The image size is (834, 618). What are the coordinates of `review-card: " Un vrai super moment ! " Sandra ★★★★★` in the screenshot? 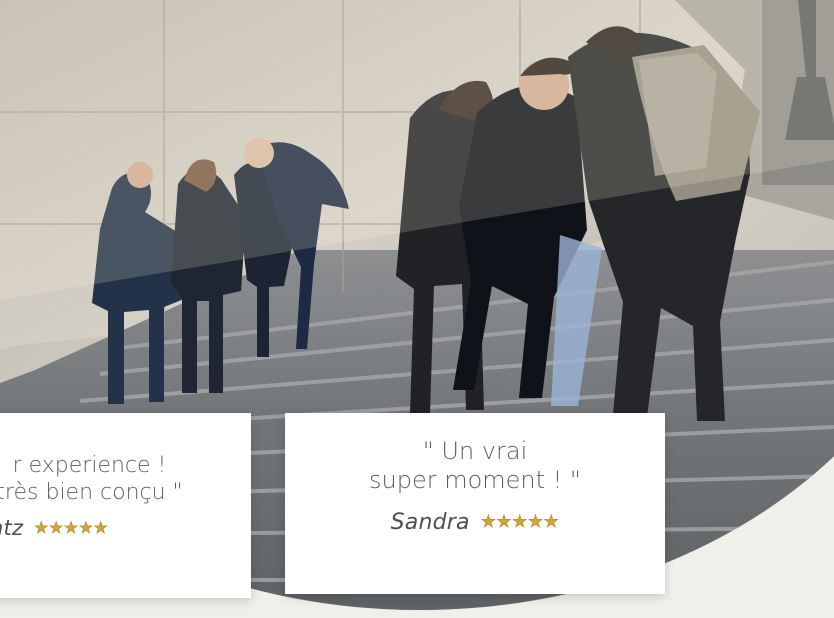 It's located at (475, 503).